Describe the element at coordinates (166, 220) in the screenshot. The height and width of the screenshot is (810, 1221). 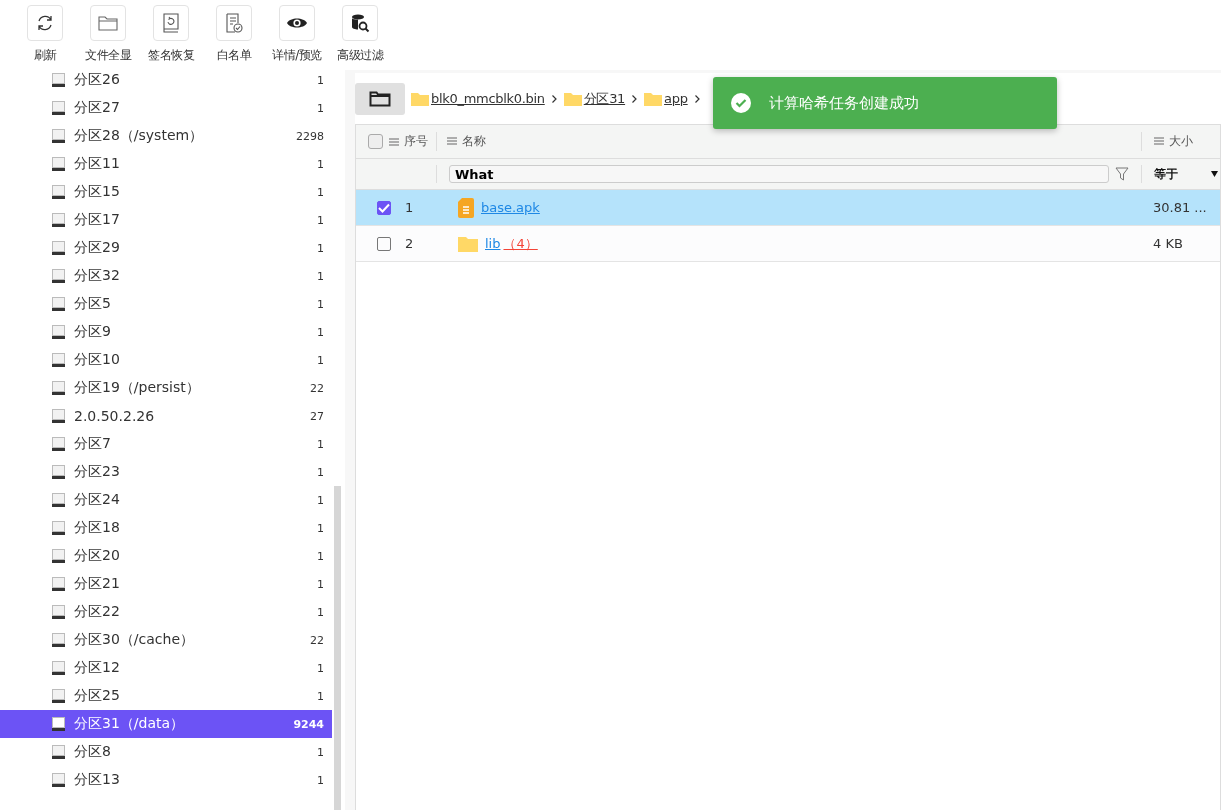
I see `tree-item: 分区17 1` at that location.